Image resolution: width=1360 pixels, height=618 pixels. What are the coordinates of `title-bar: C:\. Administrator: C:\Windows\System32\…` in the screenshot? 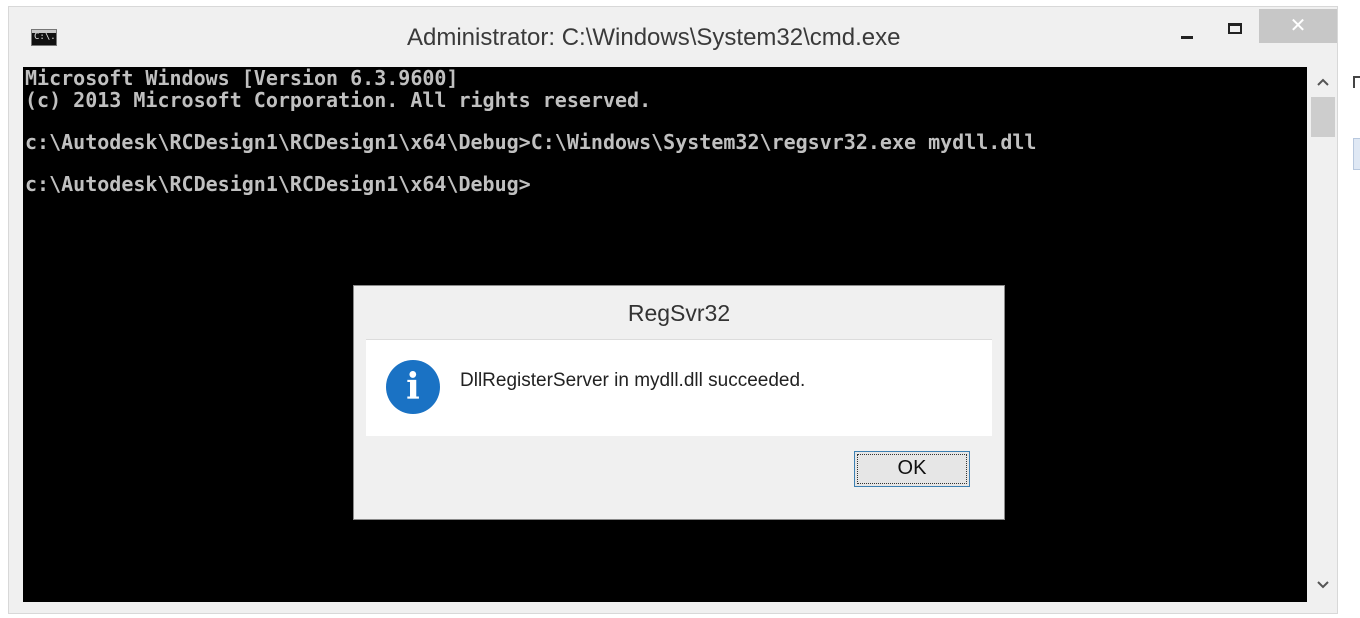 It's located at (673, 37).